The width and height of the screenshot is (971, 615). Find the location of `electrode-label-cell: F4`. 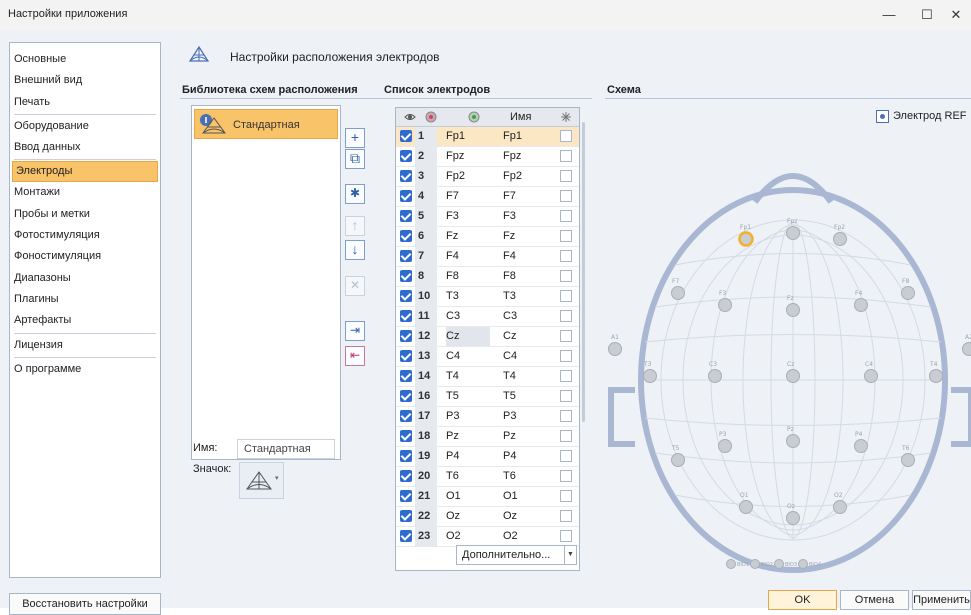

electrode-label-cell: F4 is located at coordinates (468, 256).